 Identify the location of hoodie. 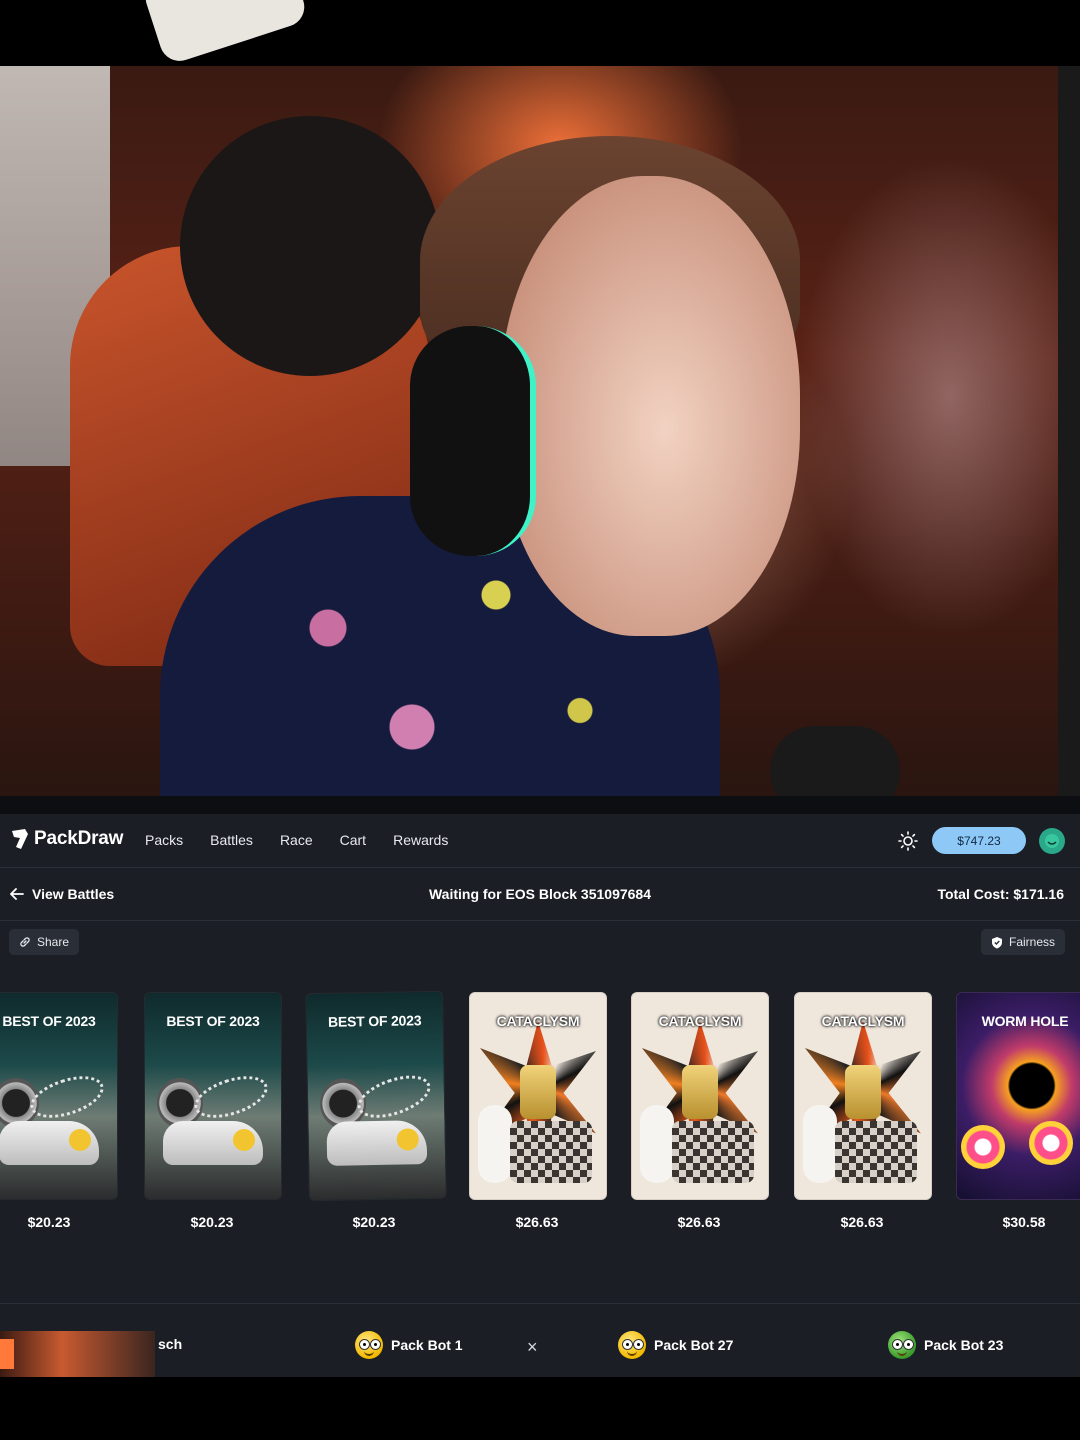
(310, 246).